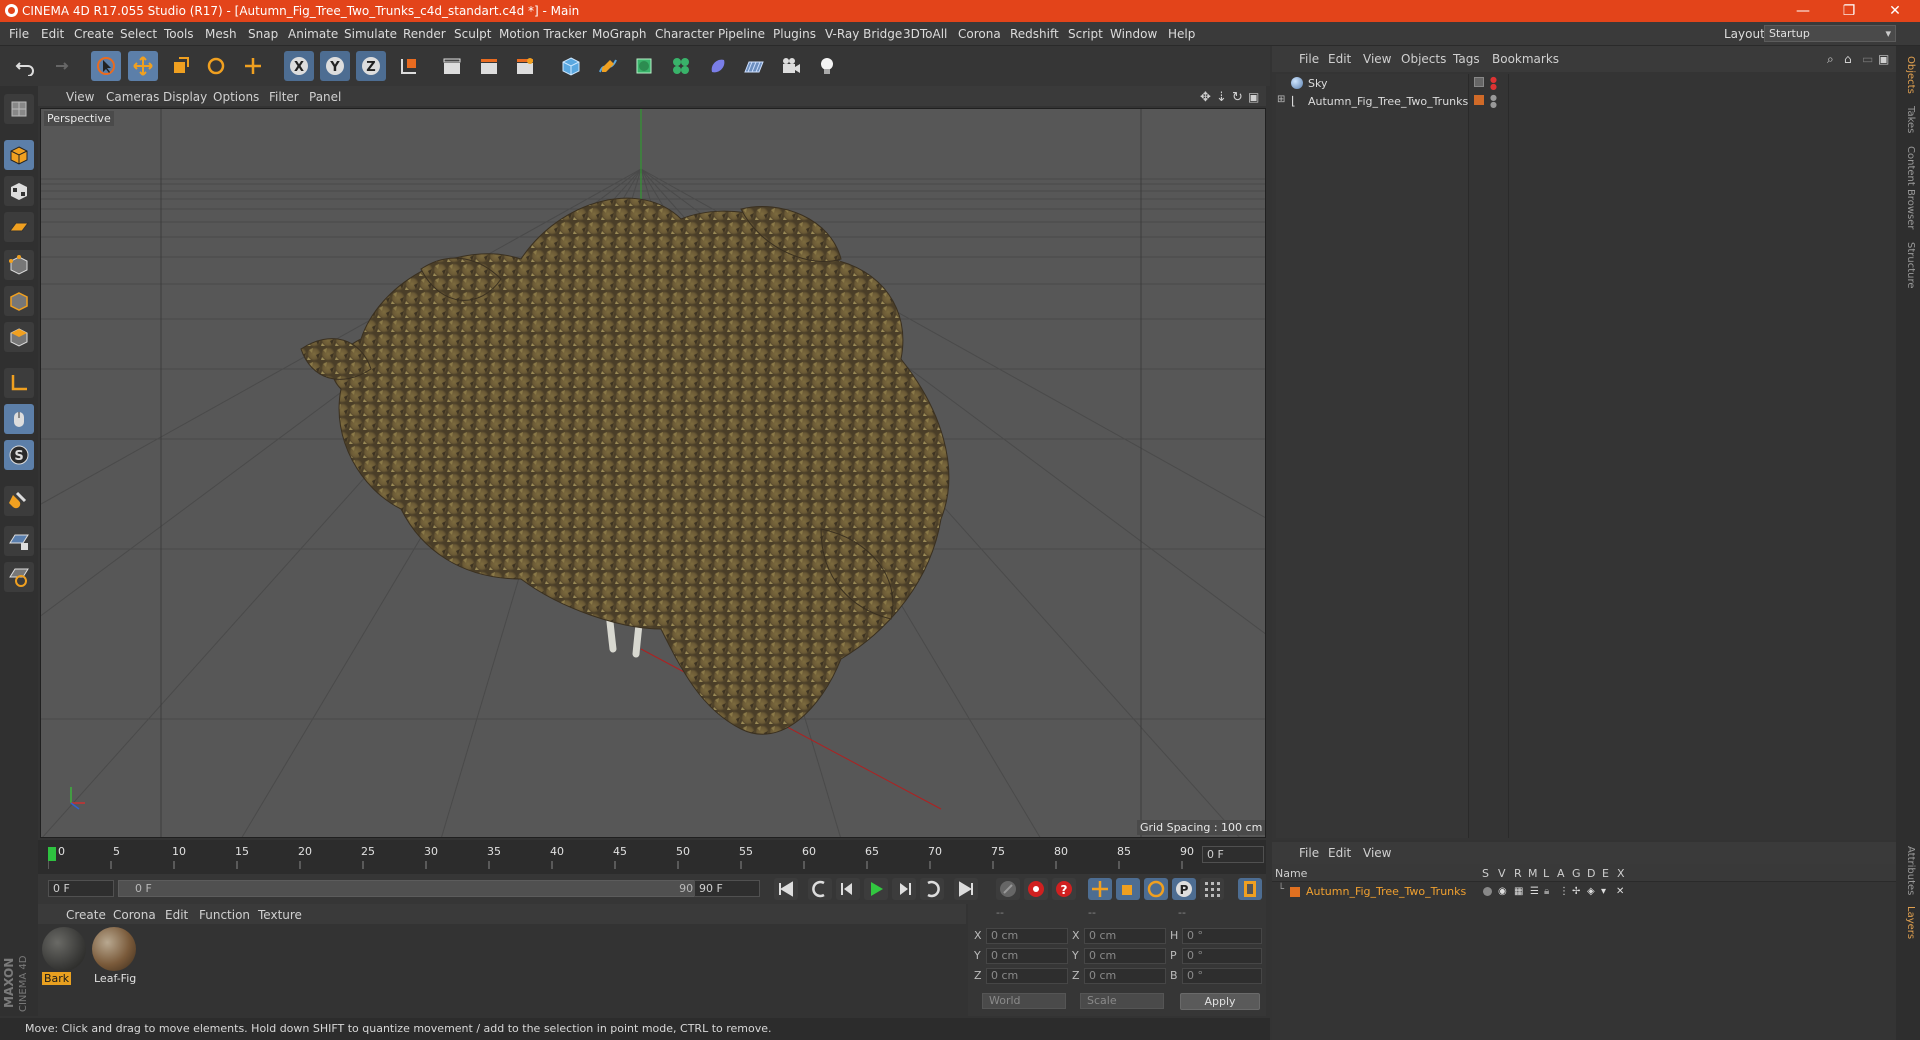 The height and width of the screenshot is (1040, 1920). Describe the element at coordinates (335, 66) in the screenshot. I see `y-axis-lock-button: Y` at that location.